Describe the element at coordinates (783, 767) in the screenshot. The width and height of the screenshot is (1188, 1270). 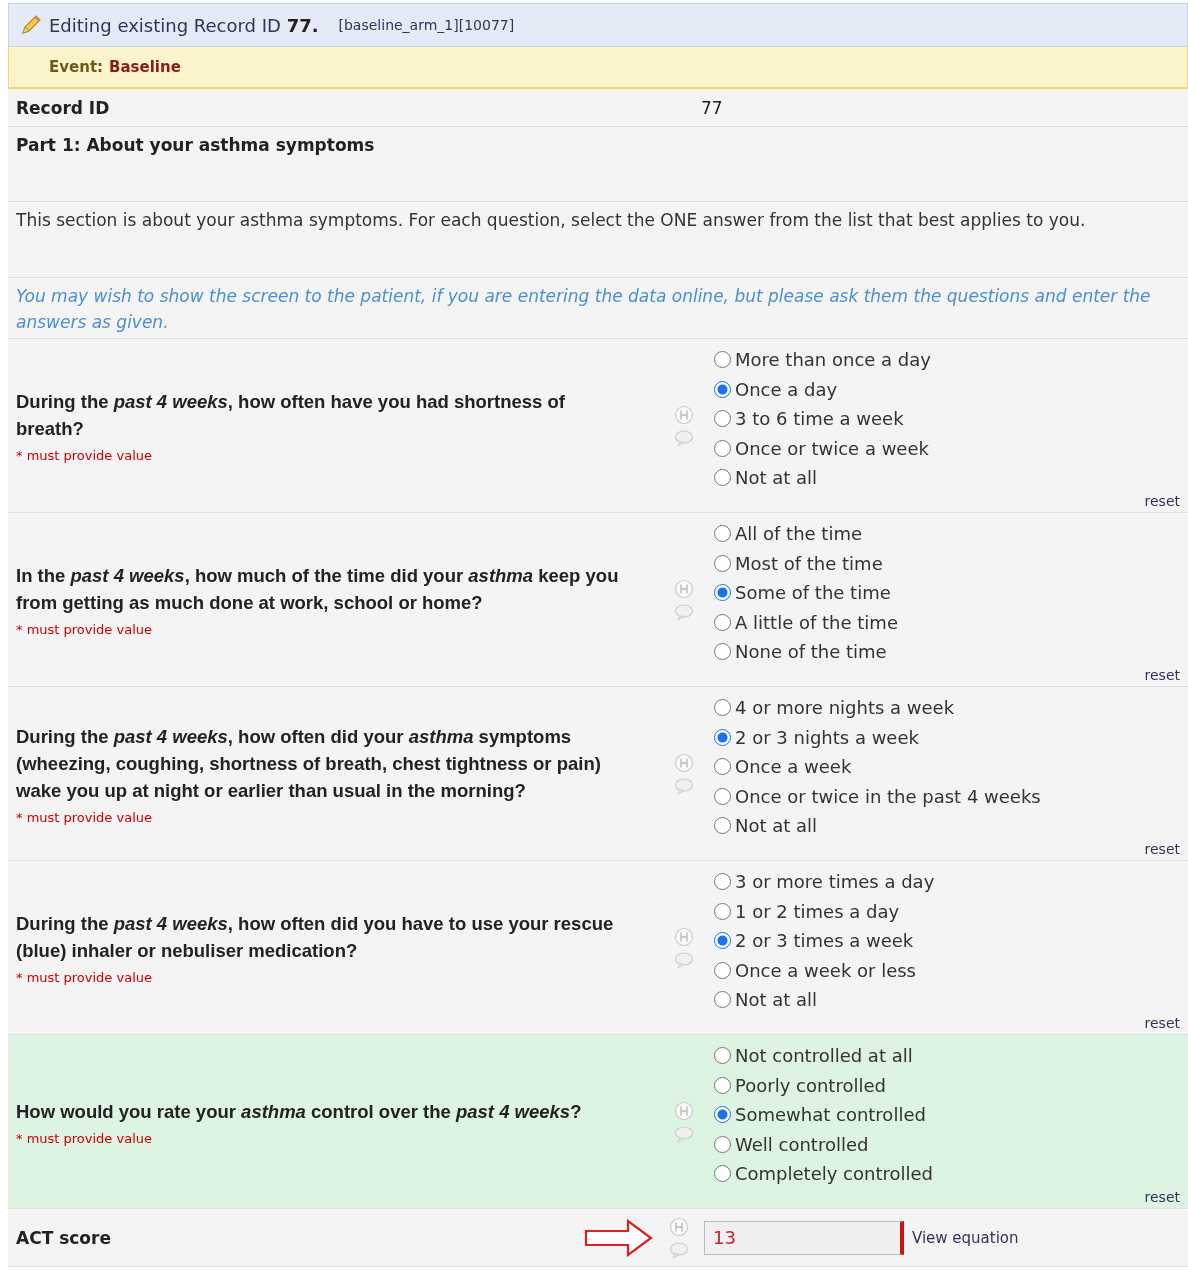
I see `radio-option: Once a week` at that location.